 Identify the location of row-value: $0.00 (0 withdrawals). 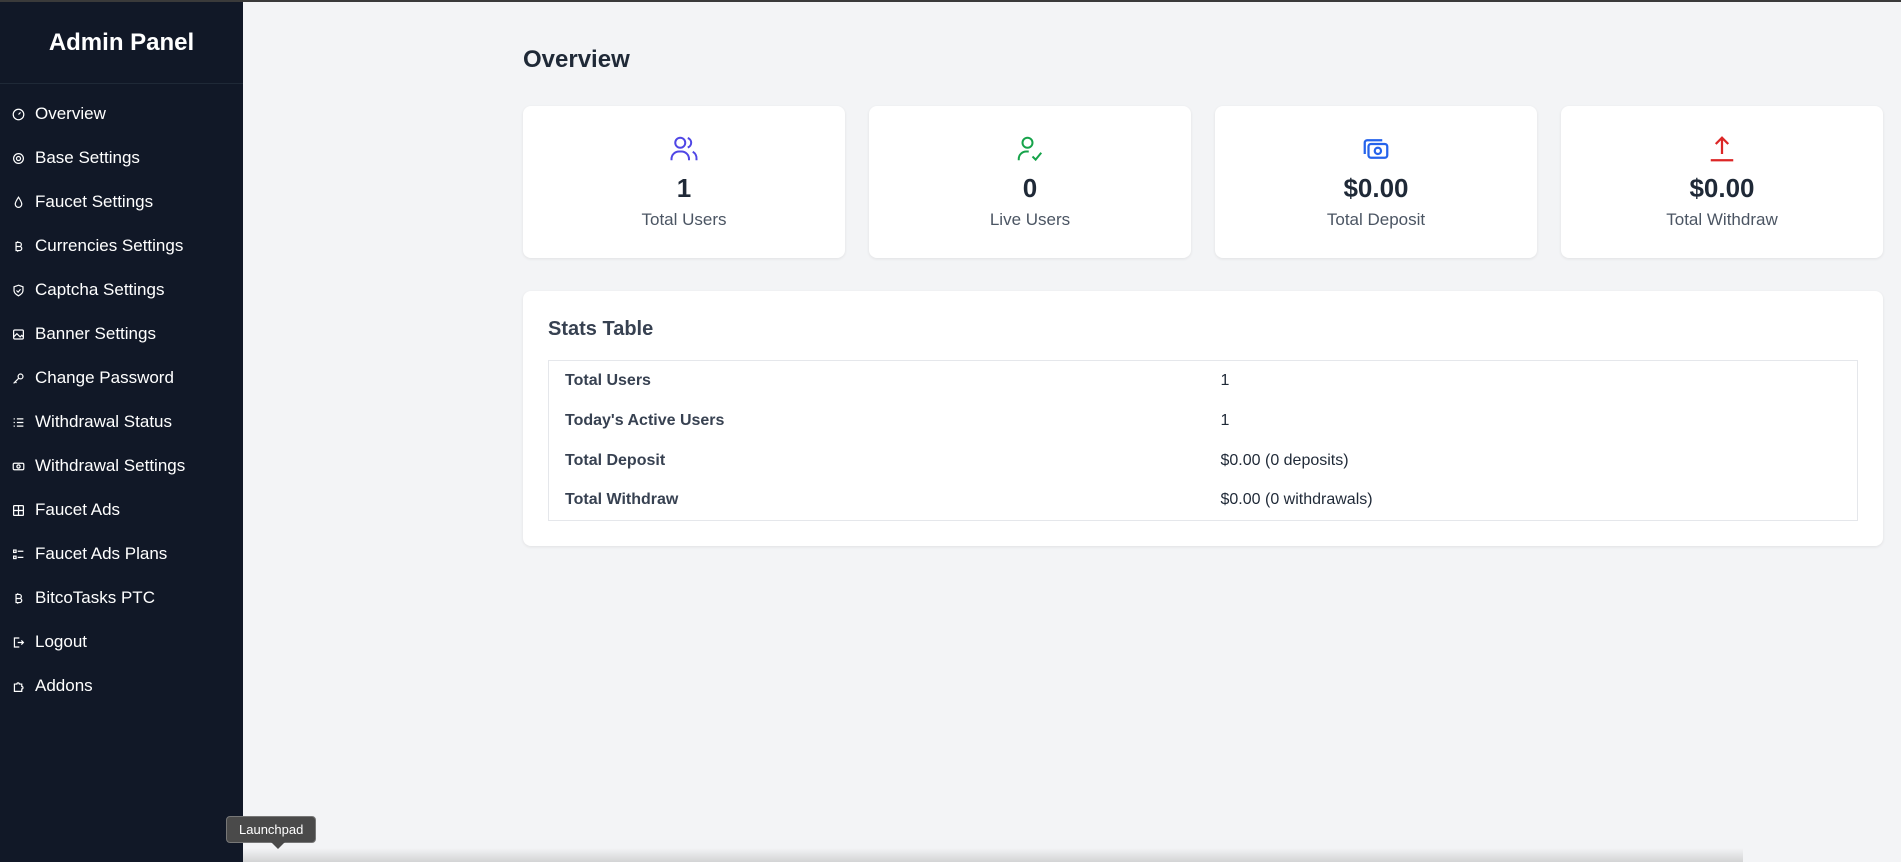
(1296, 500).